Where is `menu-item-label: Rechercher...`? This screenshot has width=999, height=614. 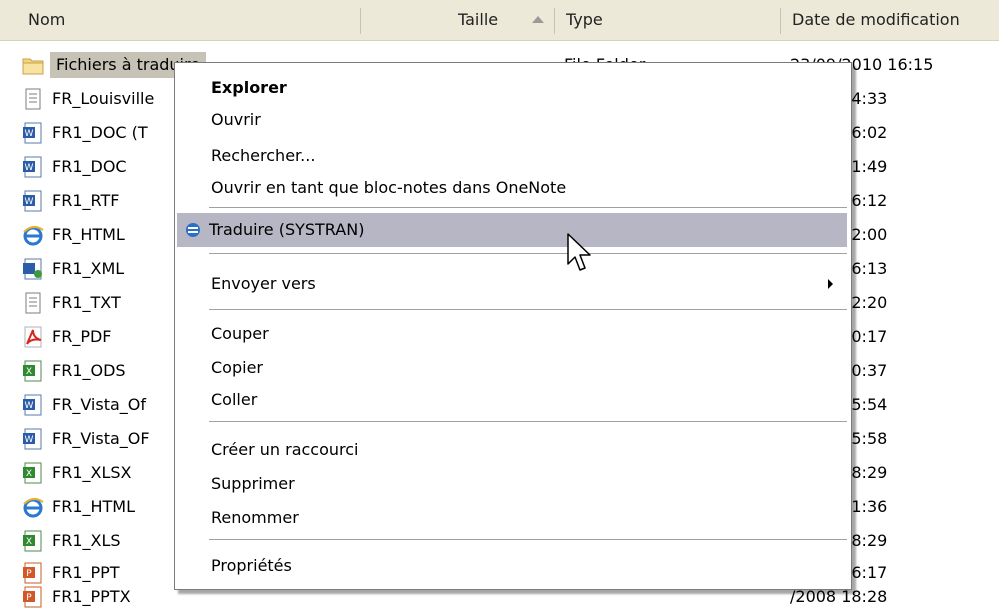
menu-item-label: Rechercher... is located at coordinates (263, 155).